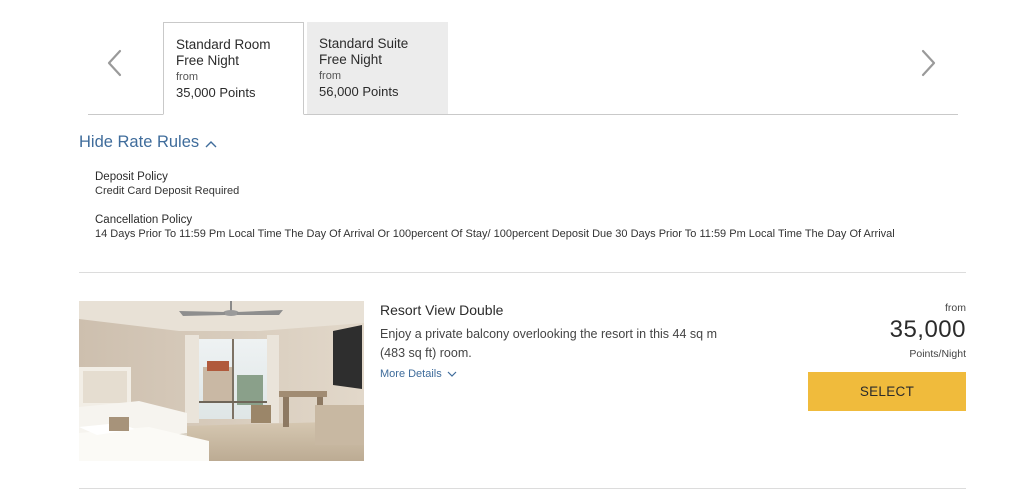  What do you see at coordinates (364, 43) in the screenshot?
I see `tab-name-line1: Standard Suite` at bounding box center [364, 43].